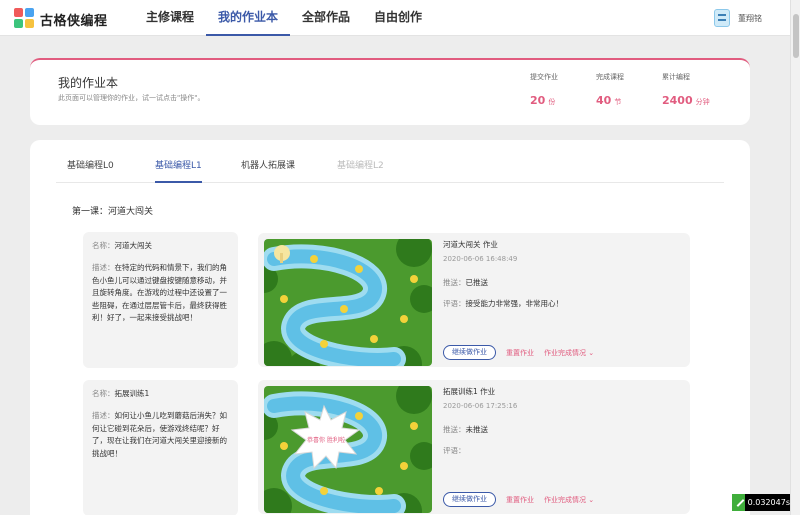 This screenshot has height=515, width=800. Describe the element at coordinates (552, 102) in the screenshot. I see `stat-unit: 份` at that location.